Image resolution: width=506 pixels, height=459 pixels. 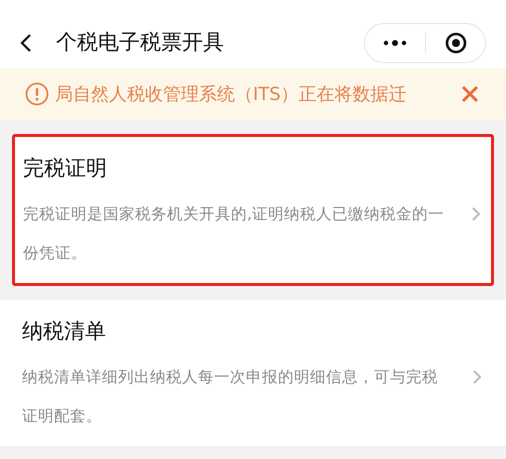 I want to click on notice-text: 局自然人税收管理系统（ITS）正在将数据迁, so click(x=231, y=94).